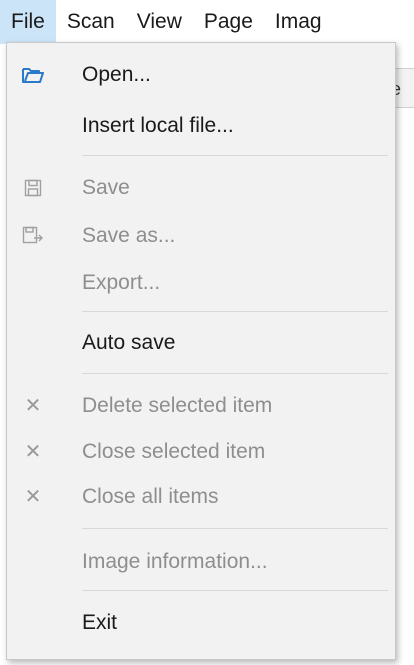 The height and width of the screenshot is (665, 414). What do you see at coordinates (150, 496) in the screenshot?
I see `menu-item-label: Close all items` at bounding box center [150, 496].